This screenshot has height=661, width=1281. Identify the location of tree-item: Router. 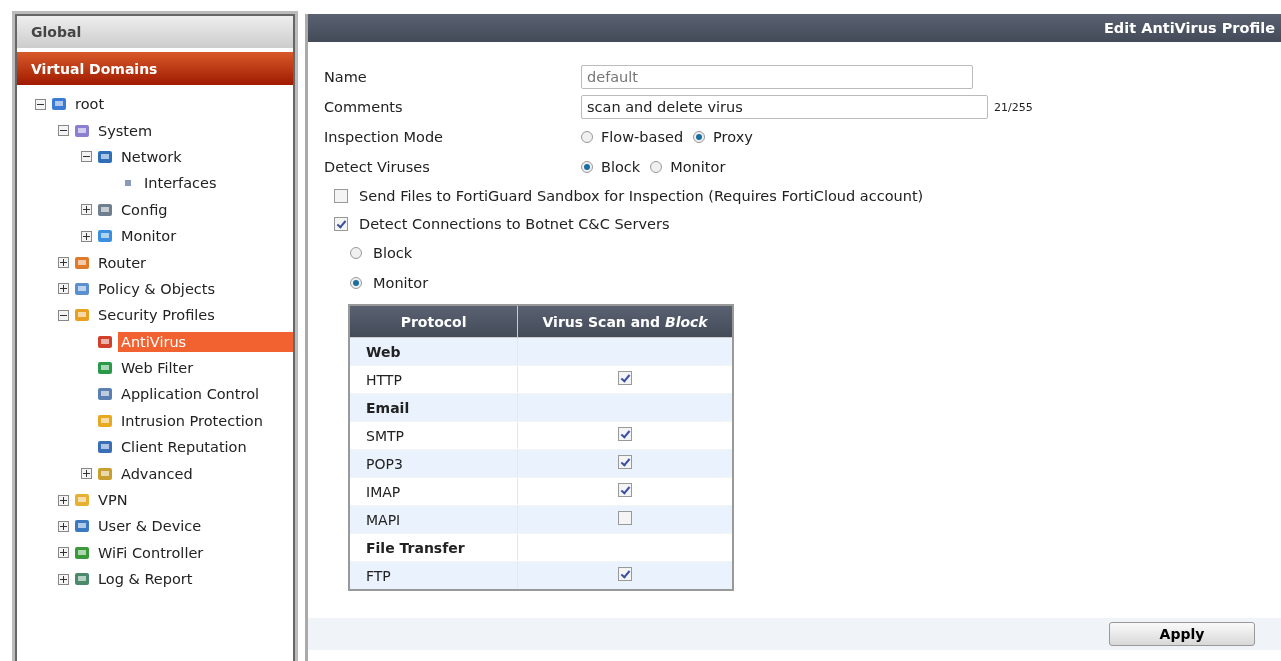
(122, 262).